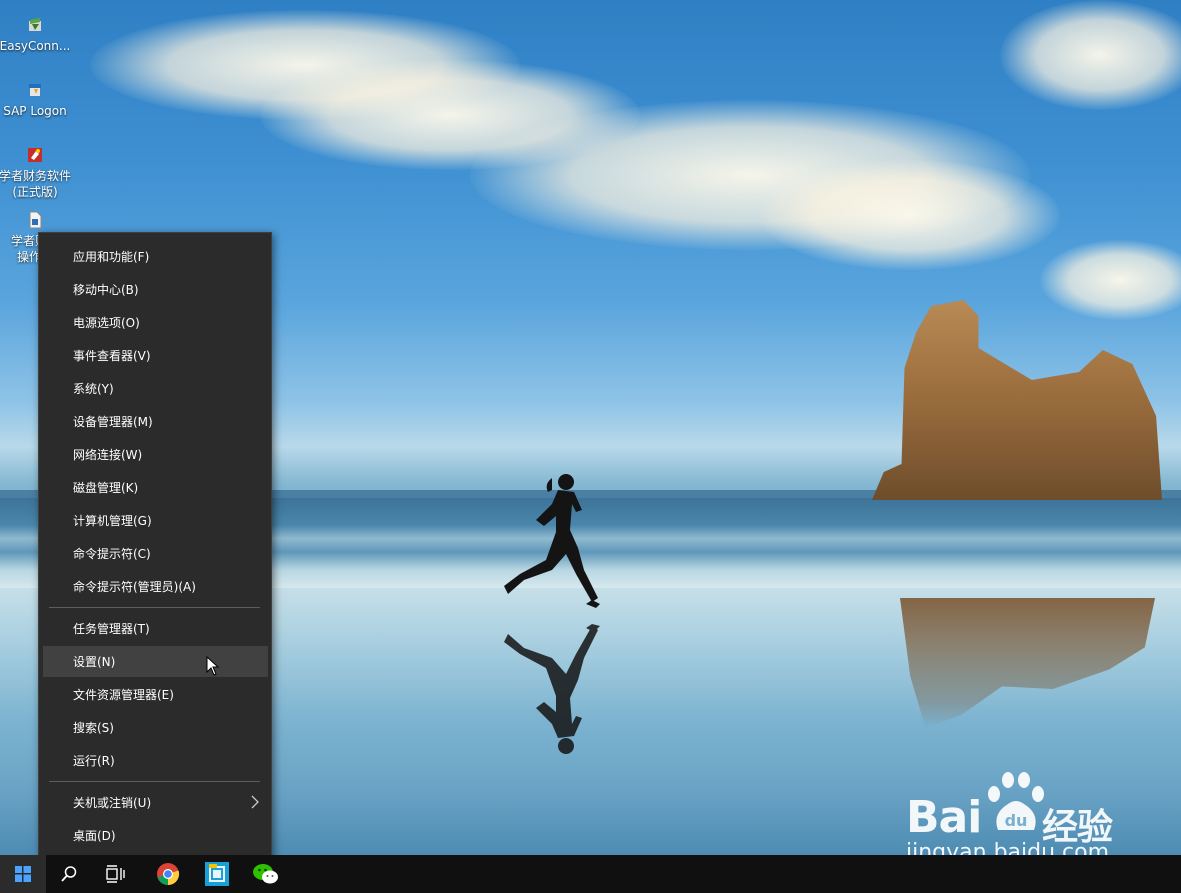 The width and height of the screenshot is (1181, 893). What do you see at coordinates (106, 323) in the screenshot?
I see `menu-item-label: 电源选项(O)` at bounding box center [106, 323].